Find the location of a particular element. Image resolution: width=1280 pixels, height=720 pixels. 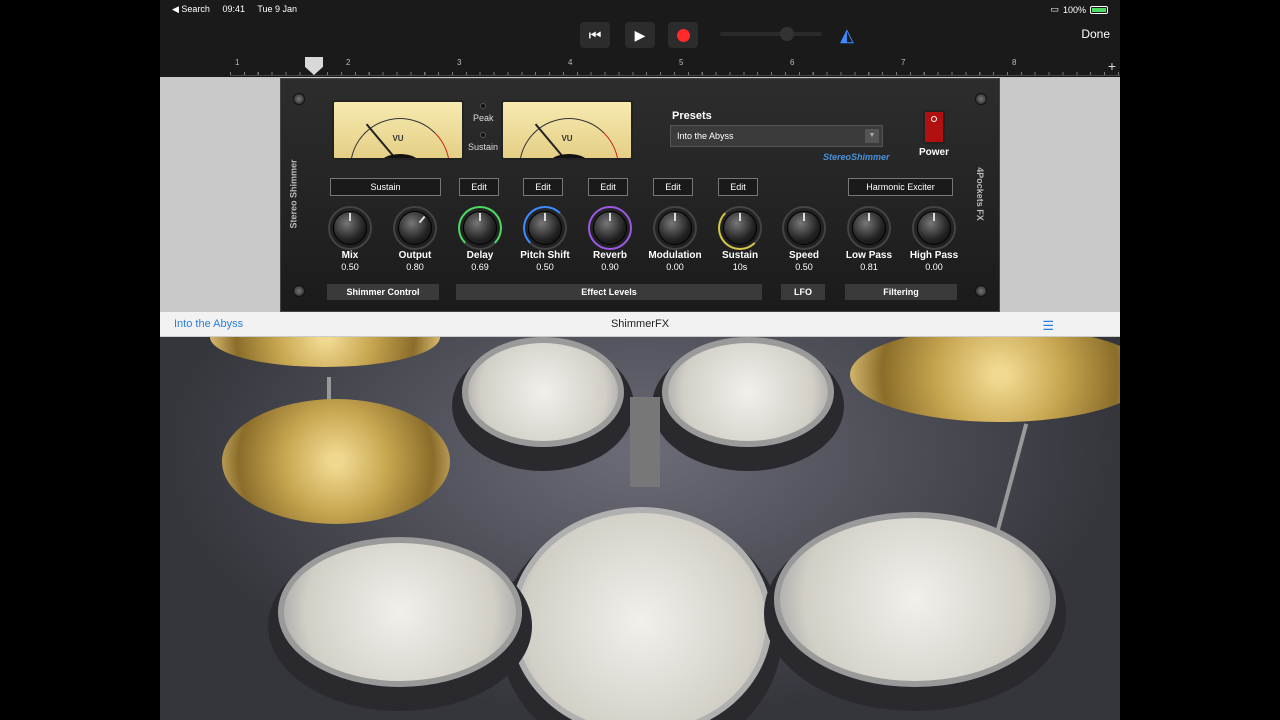

floor-tom is located at coordinates (915, 599).